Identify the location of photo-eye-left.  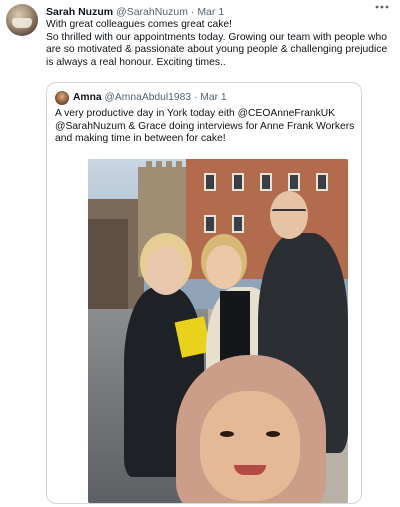
(227, 434).